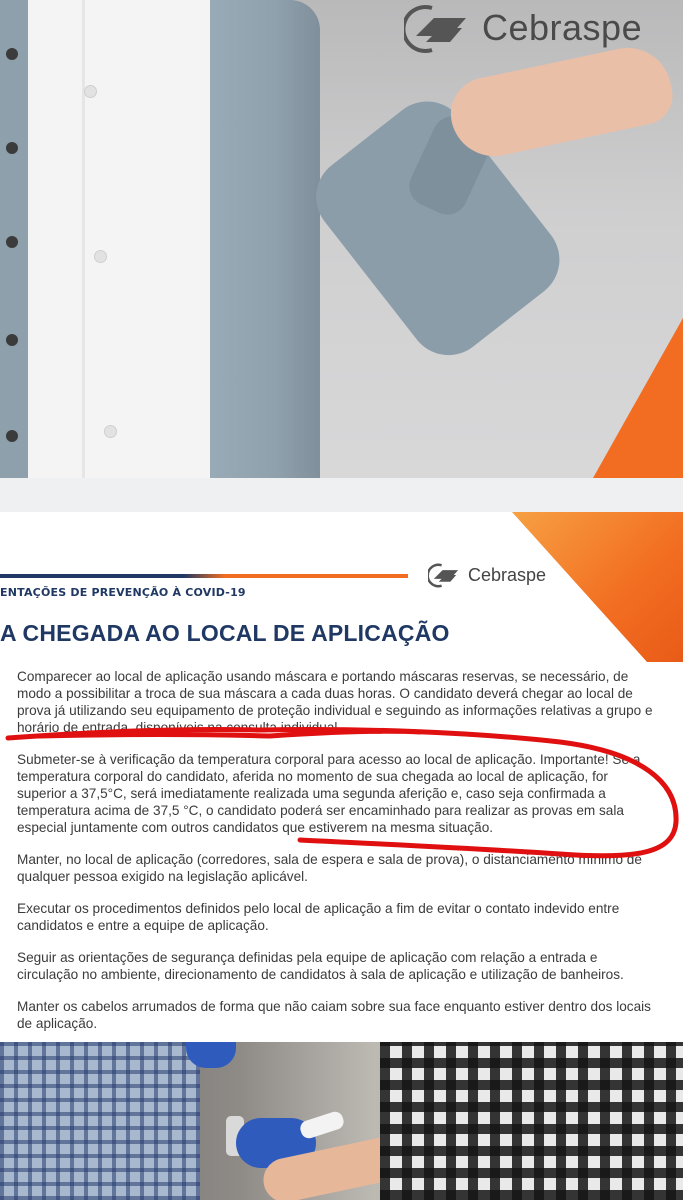 This screenshot has width=683, height=1200. Describe the element at coordinates (341, 1121) in the screenshot. I see `bottom-photo` at that location.